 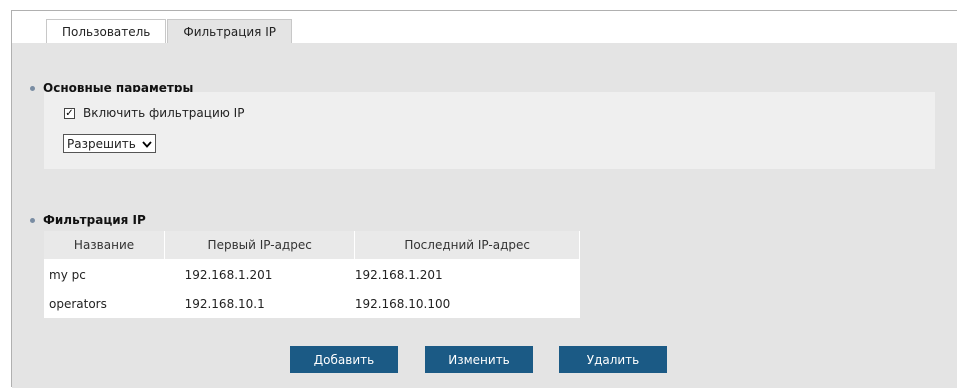 I want to click on table-row: operators 192.168.10.1 192.168.10.100, so click(x=312, y=303).